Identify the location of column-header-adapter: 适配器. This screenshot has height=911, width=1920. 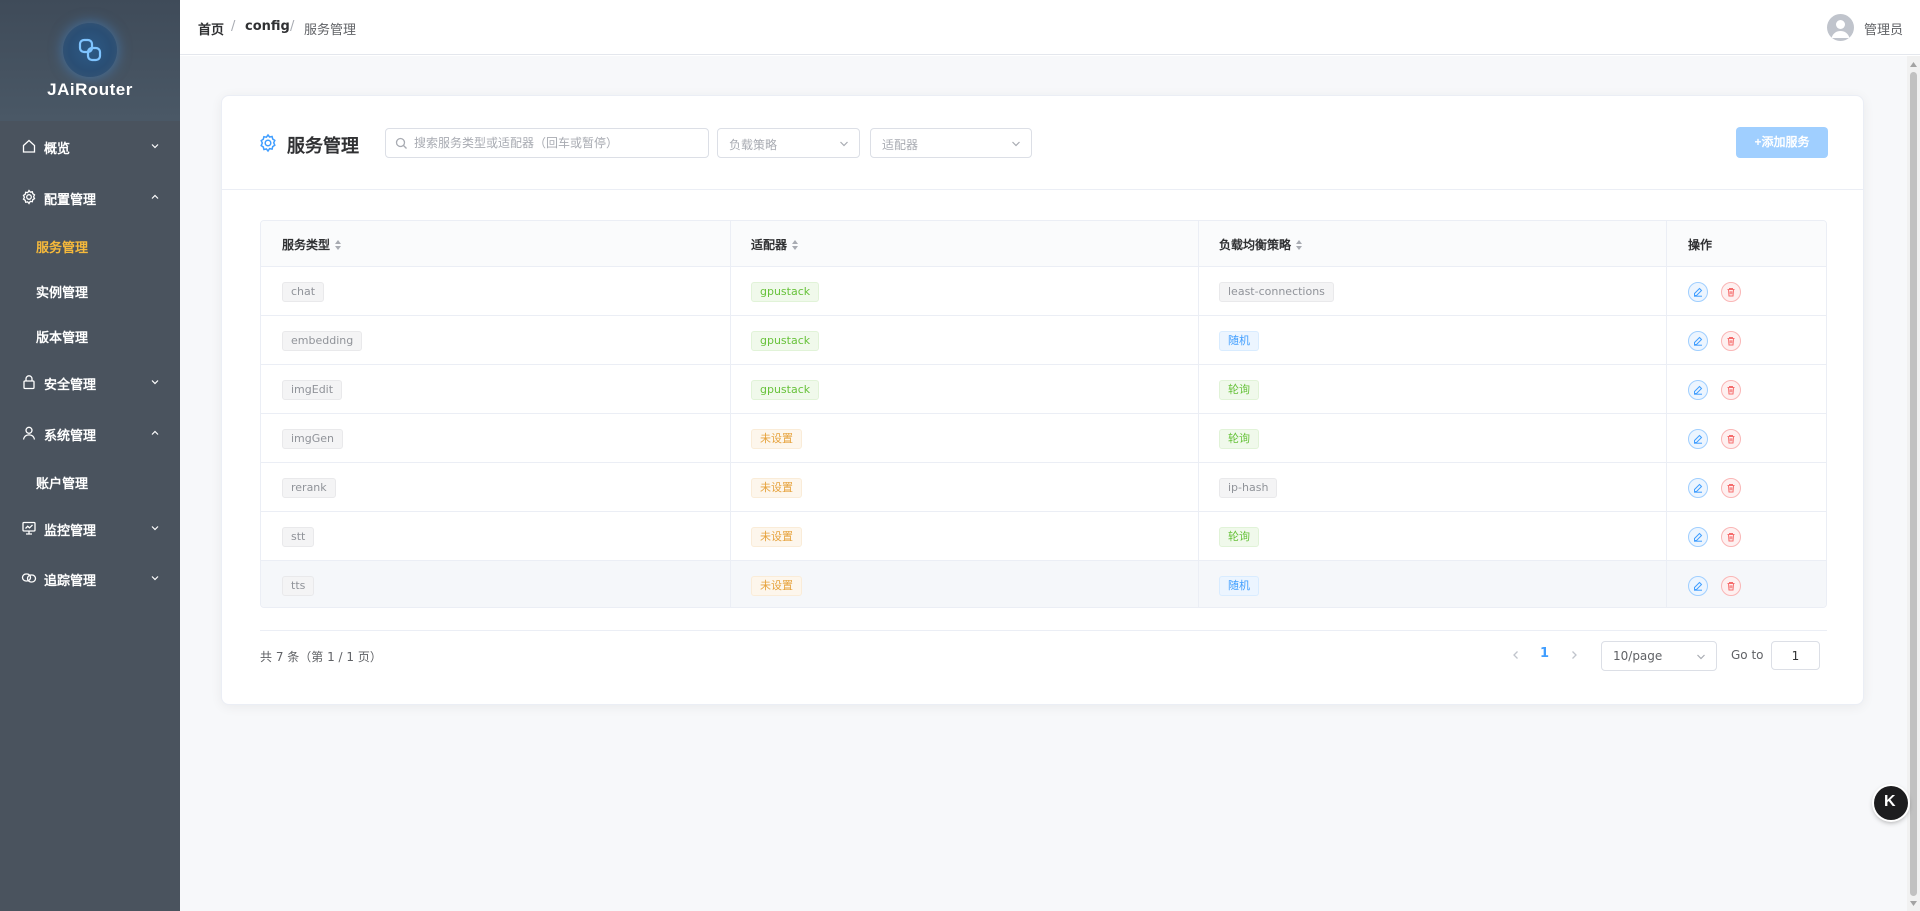
(775, 244).